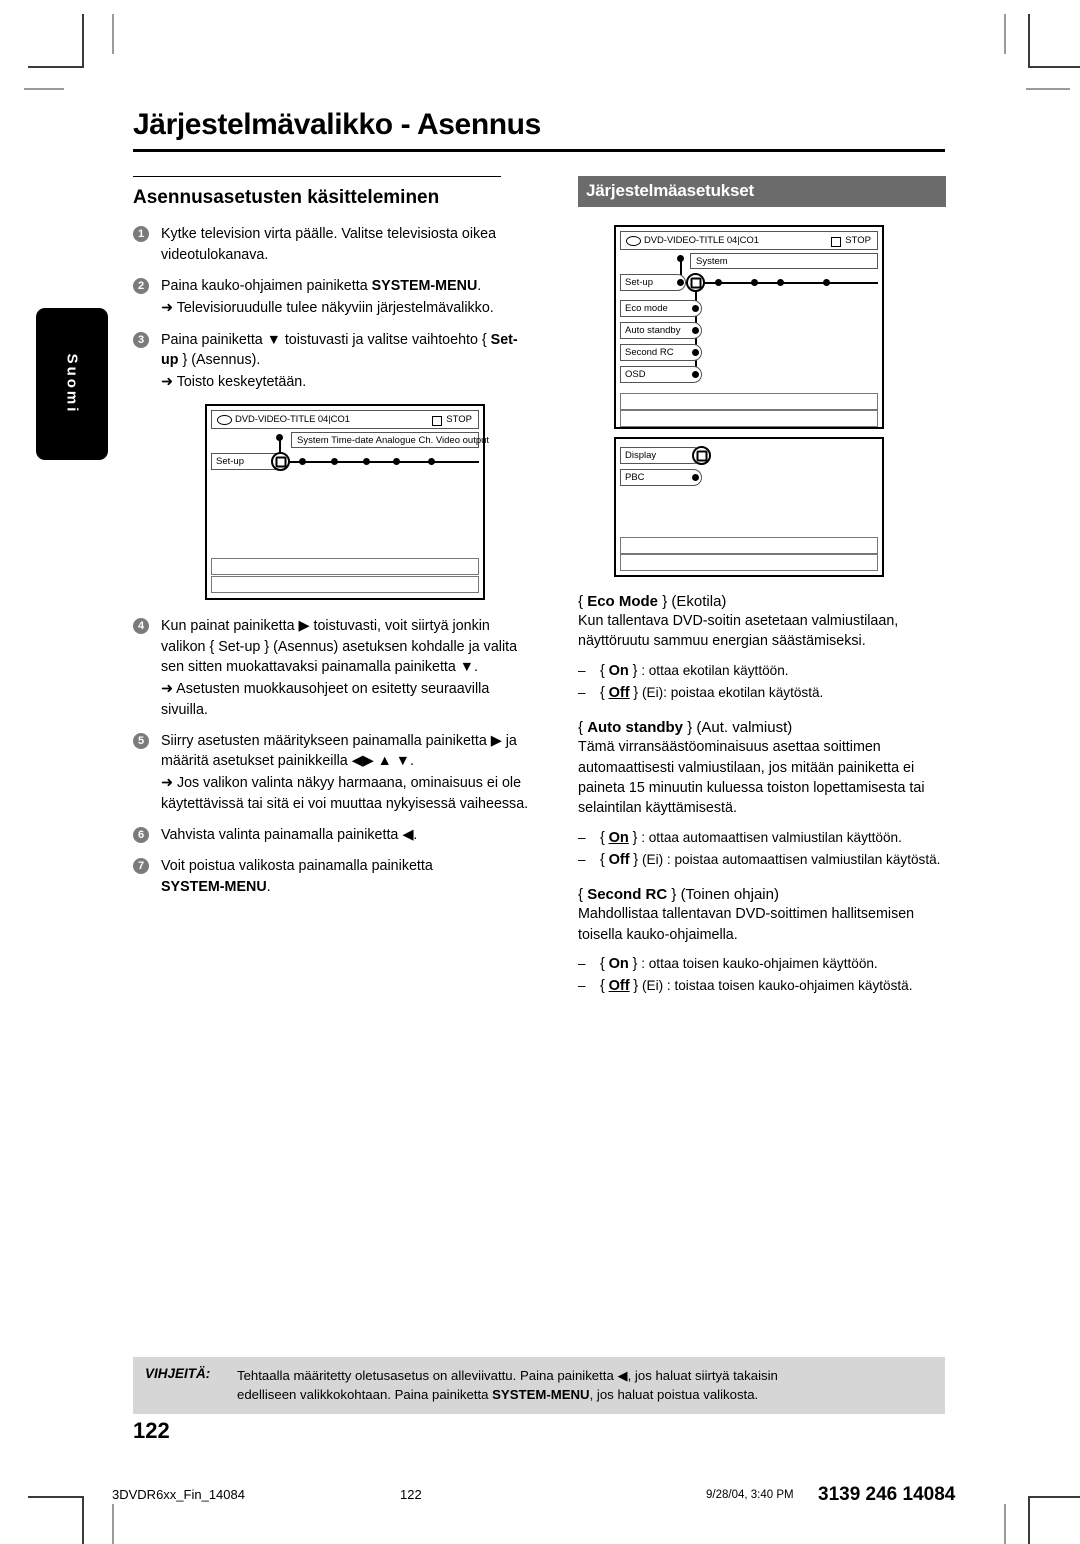 This screenshot has width=1080, height=1544. Describe the element at coordinates (151, 1430) in the screenshot. I see `folio-page-number: 122` at that location.